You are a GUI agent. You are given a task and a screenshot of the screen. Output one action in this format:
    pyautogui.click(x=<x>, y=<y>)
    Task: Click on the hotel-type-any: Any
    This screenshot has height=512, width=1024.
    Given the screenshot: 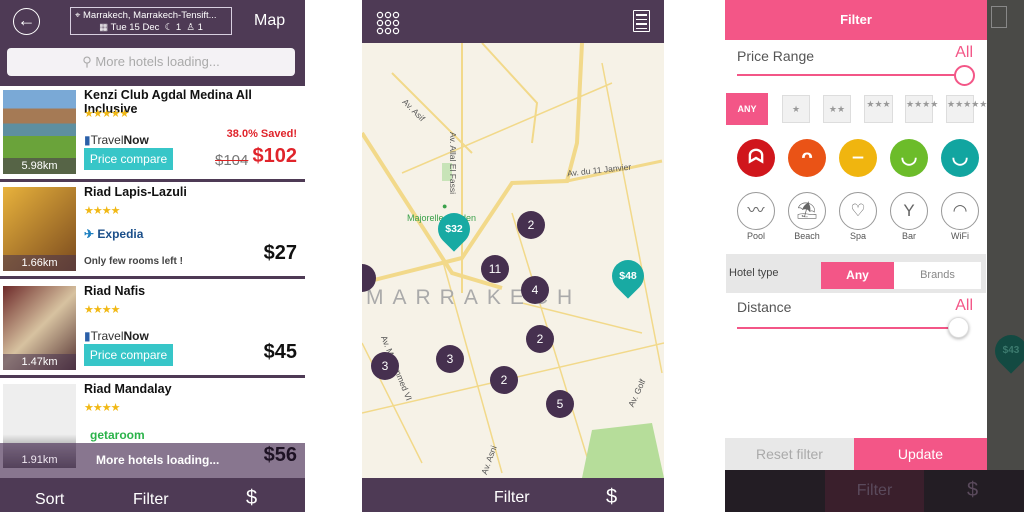 What is the action you would take?
    pyautogui.click(x=857, y=275)
    